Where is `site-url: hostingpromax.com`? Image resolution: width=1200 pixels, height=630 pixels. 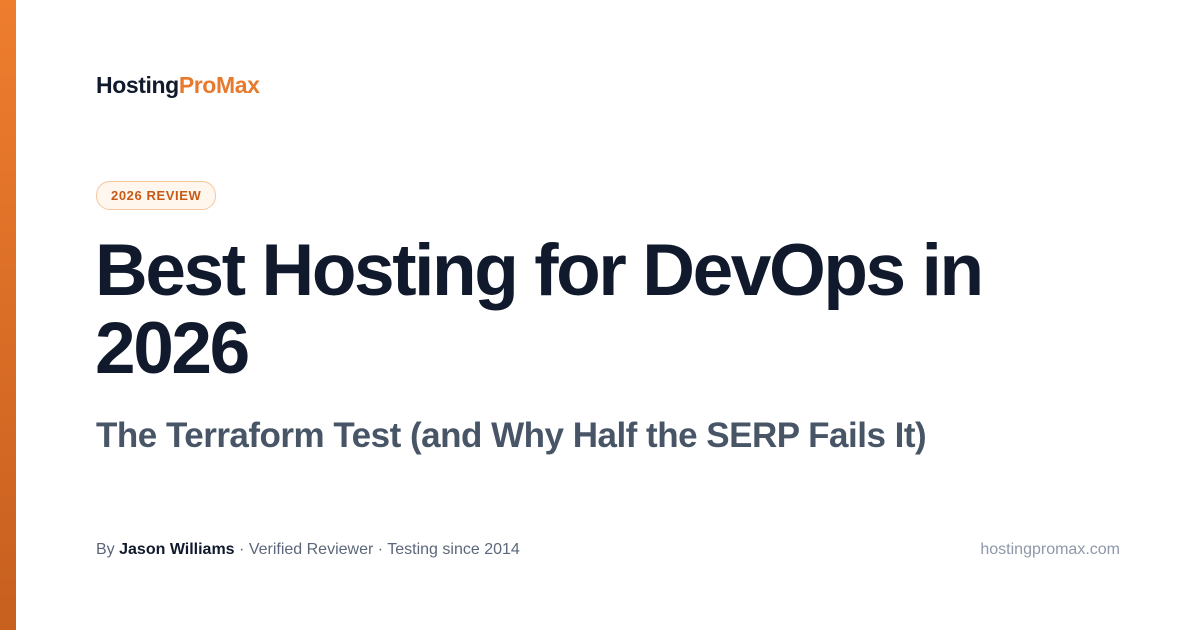 site-url: hostingpromax.com is located at coordinates (1050, 549).